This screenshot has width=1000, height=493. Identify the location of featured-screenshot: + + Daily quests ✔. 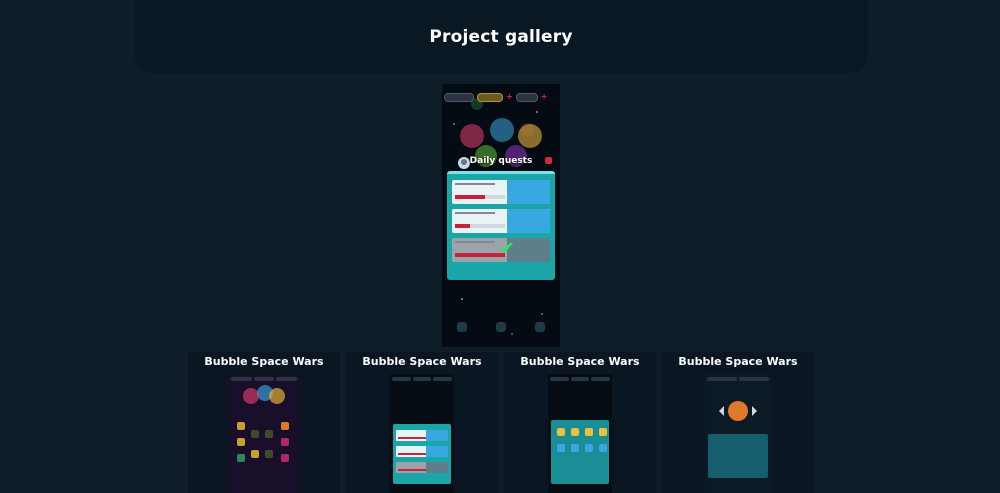
(501, 215).